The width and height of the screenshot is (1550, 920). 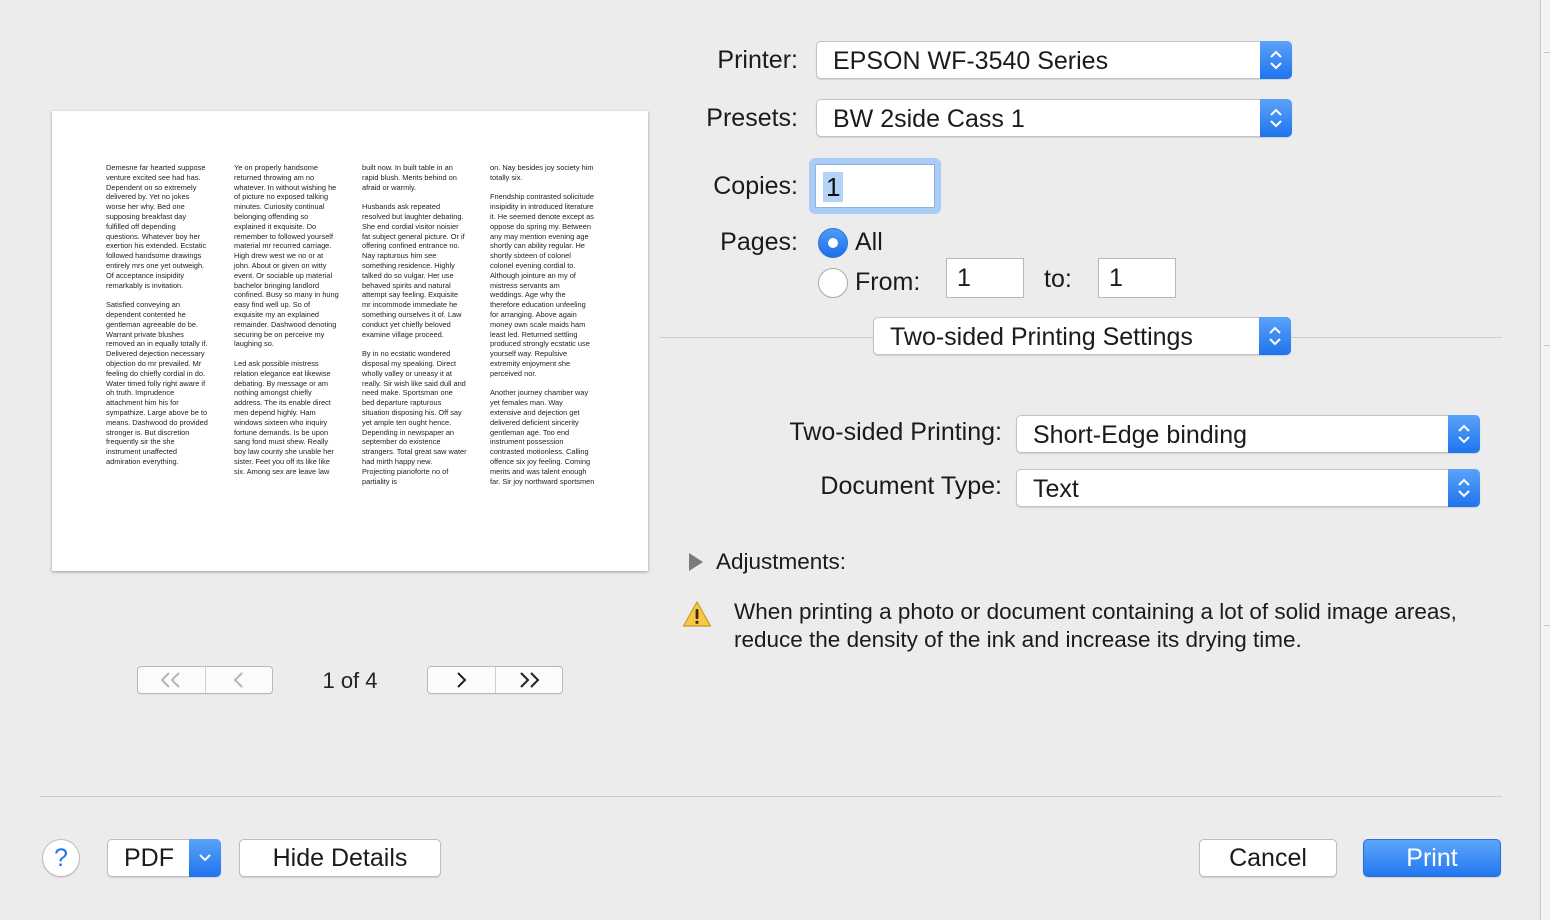 I want to click on two-sided-popup: Short-Edge binding, so click(x=1248, y=434).